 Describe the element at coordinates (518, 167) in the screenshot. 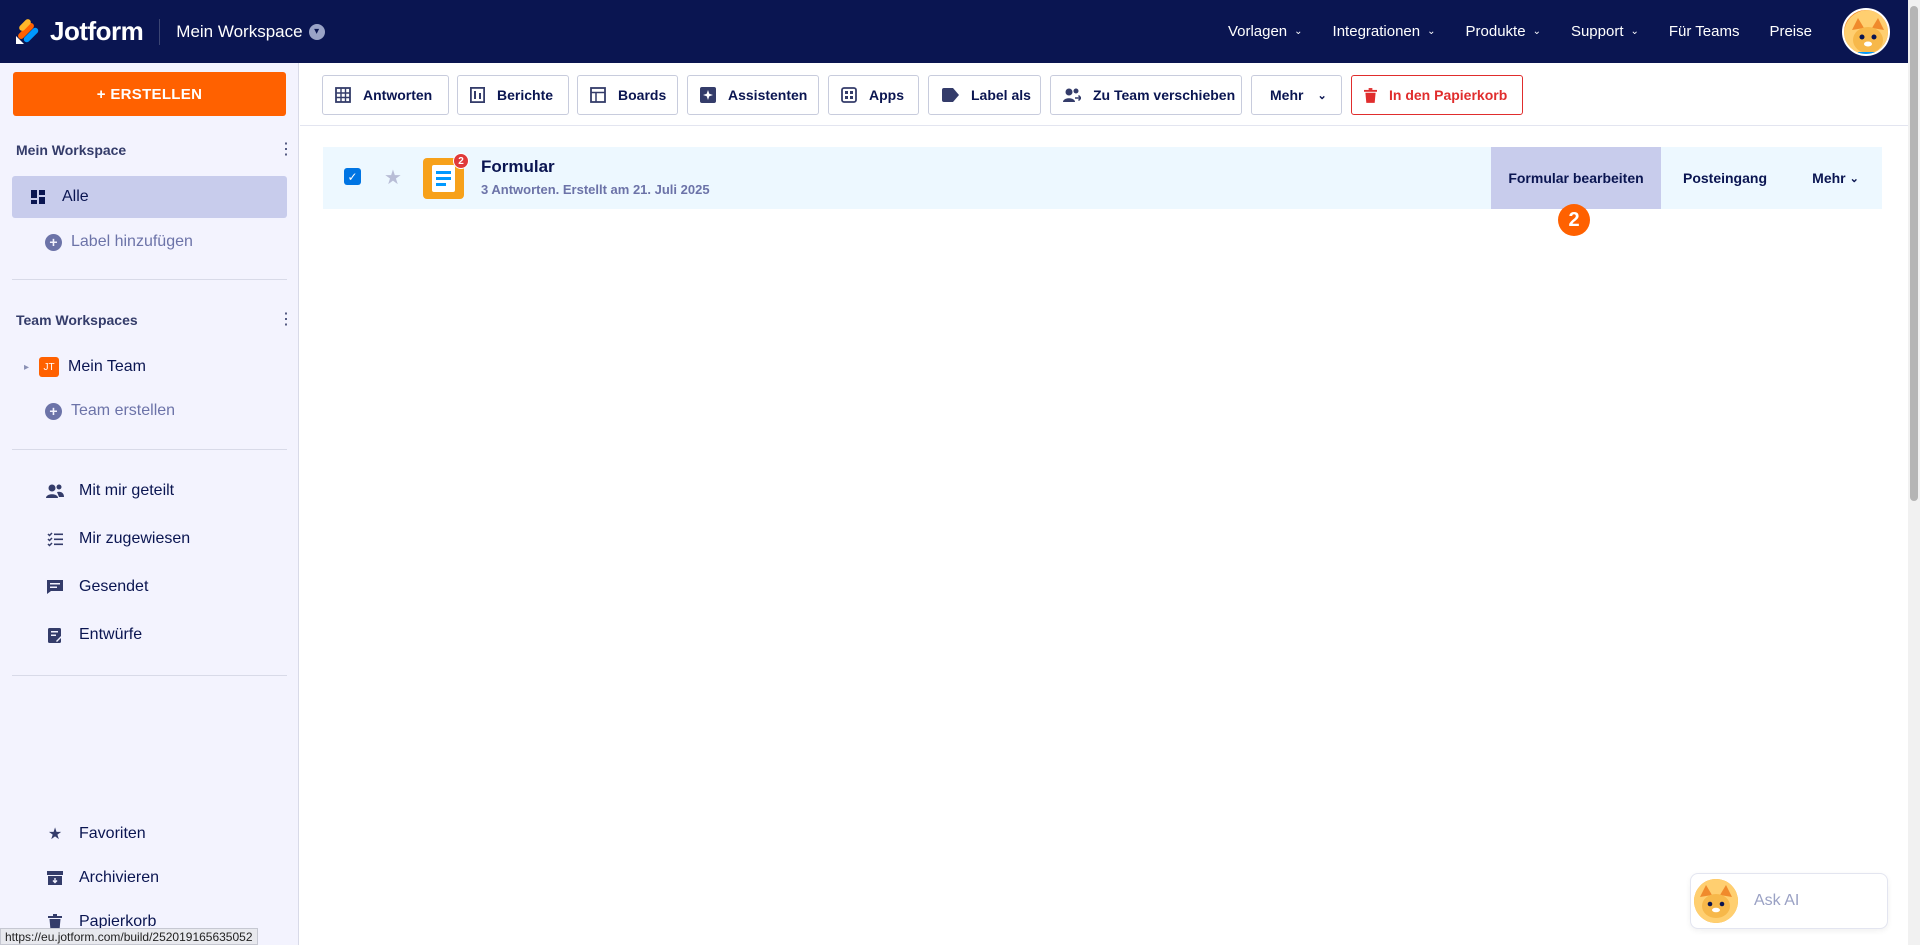

I see `form-title: Formular` at that location.